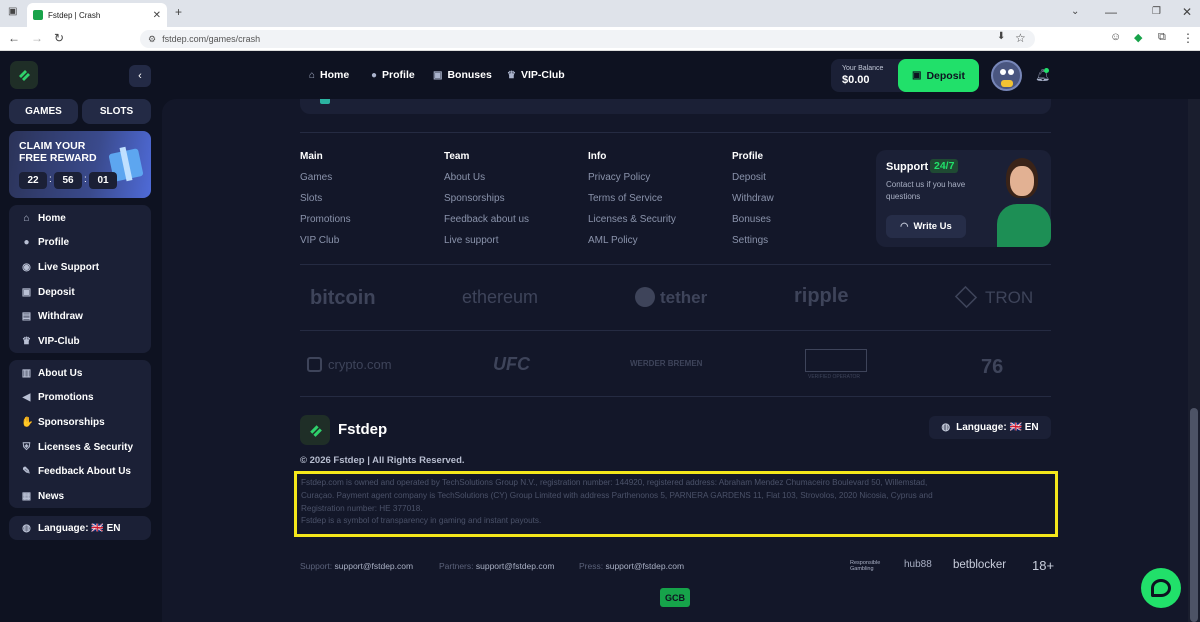  What do you see at coordinates (863, 68) in the screenshot?
I see `balance-label: Your Balance` at bounding box center [863, 68].